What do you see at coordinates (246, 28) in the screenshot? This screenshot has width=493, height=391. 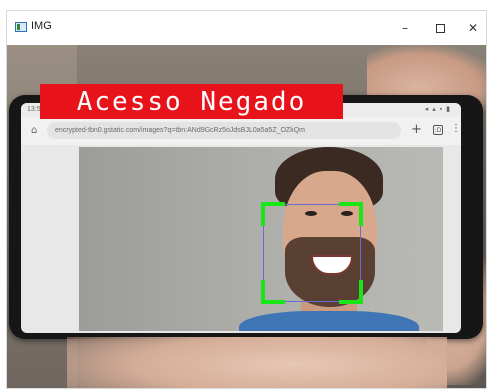 I see `title-bar: IMG – ✕` at bounding box center [246, 28].